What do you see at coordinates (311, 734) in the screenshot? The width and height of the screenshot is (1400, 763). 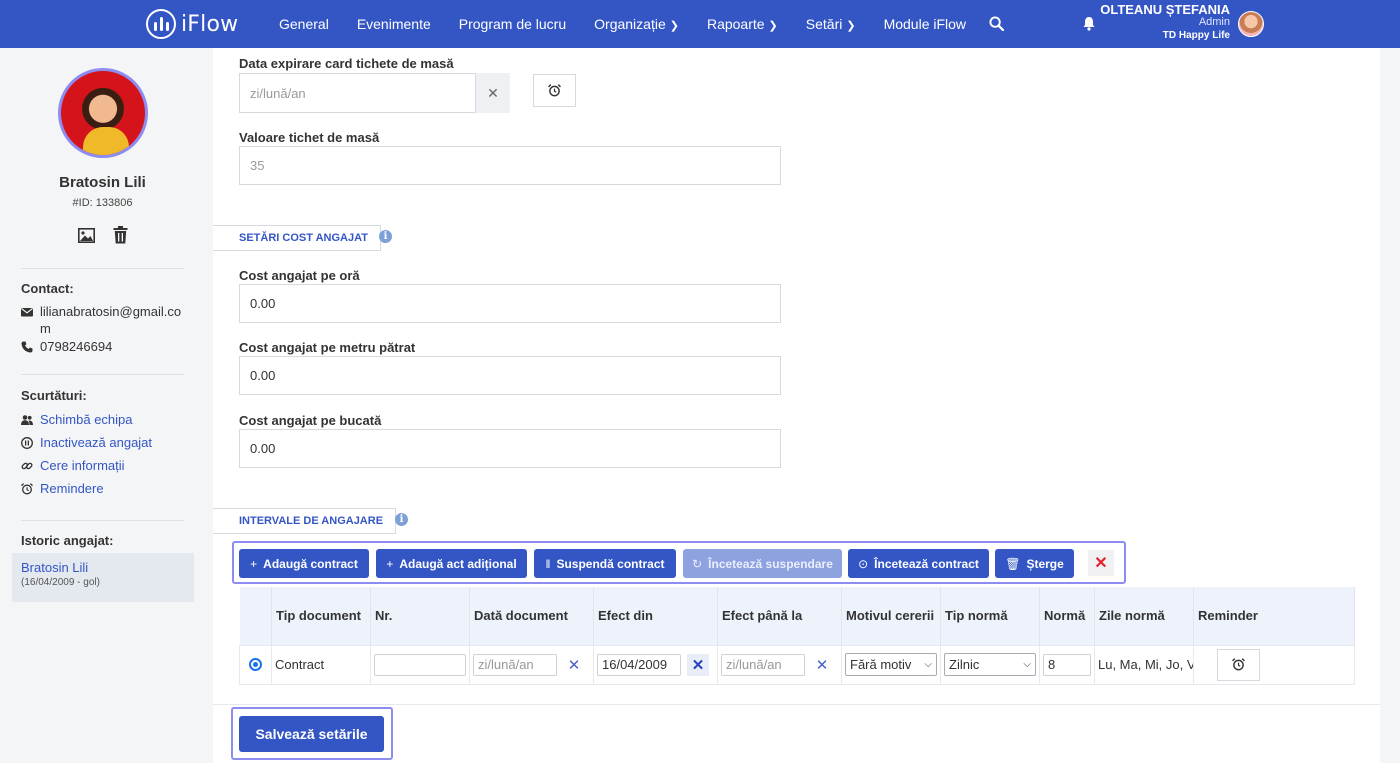 I see `save-settings-button: Salvează setările` at bounding box center [311, 734].